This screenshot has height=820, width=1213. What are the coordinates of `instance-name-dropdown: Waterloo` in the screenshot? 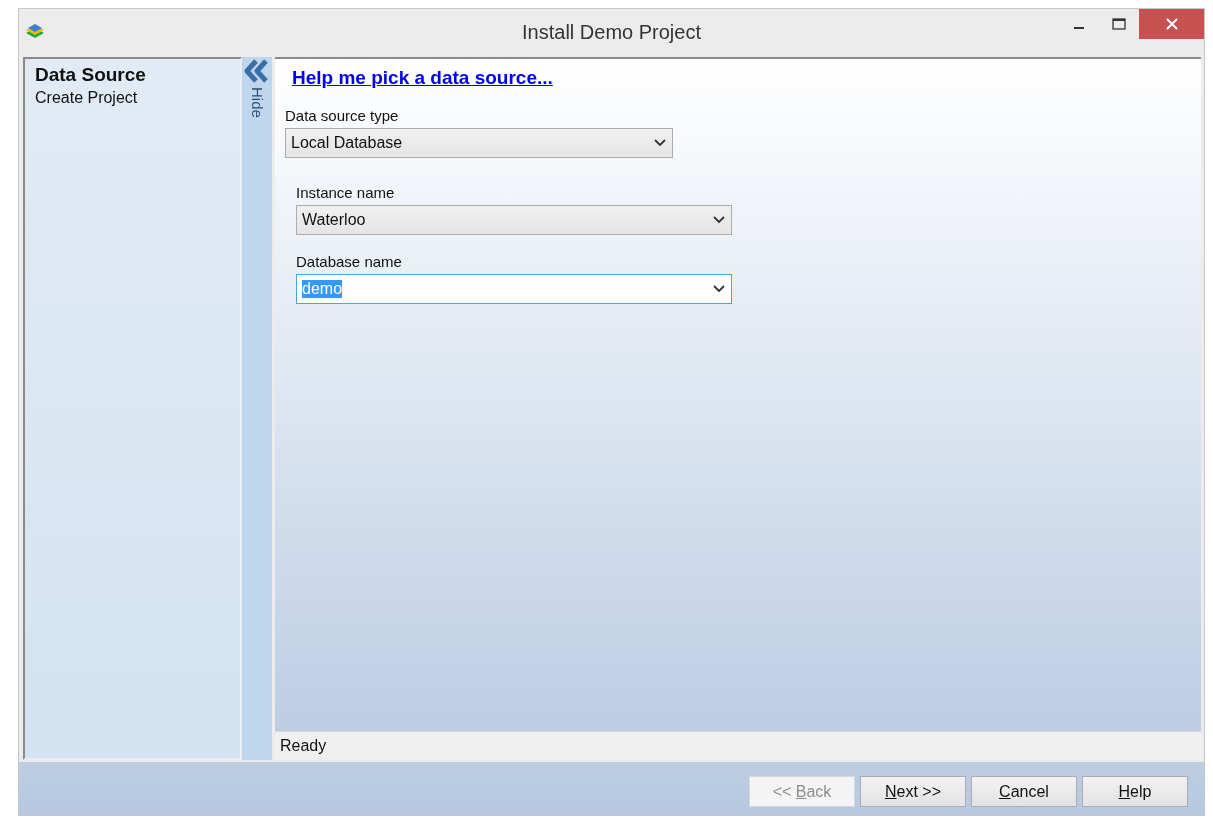 It's located at (514, 220).